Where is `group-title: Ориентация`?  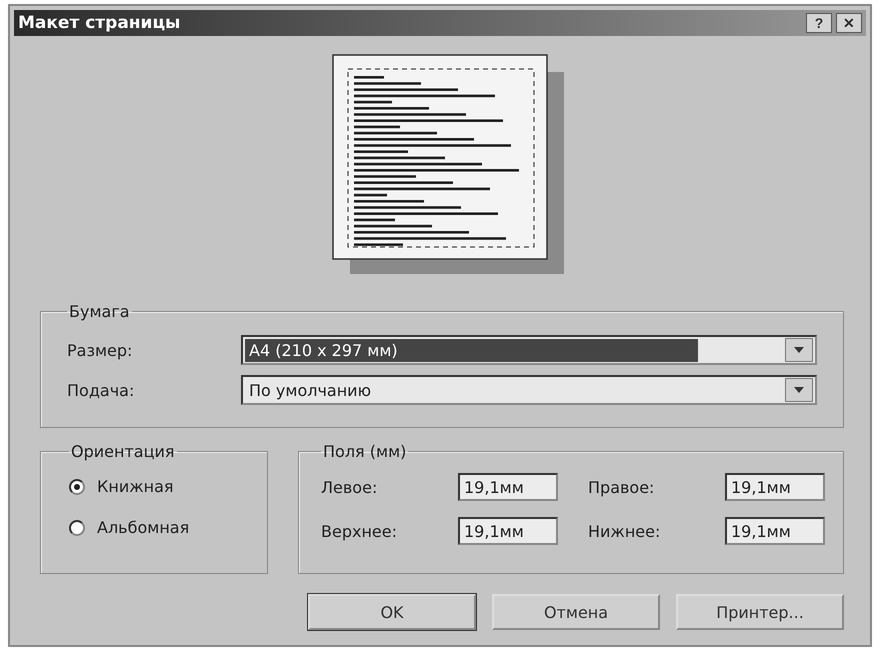
group-title: Ориентация is located at coordinates (123, 451).